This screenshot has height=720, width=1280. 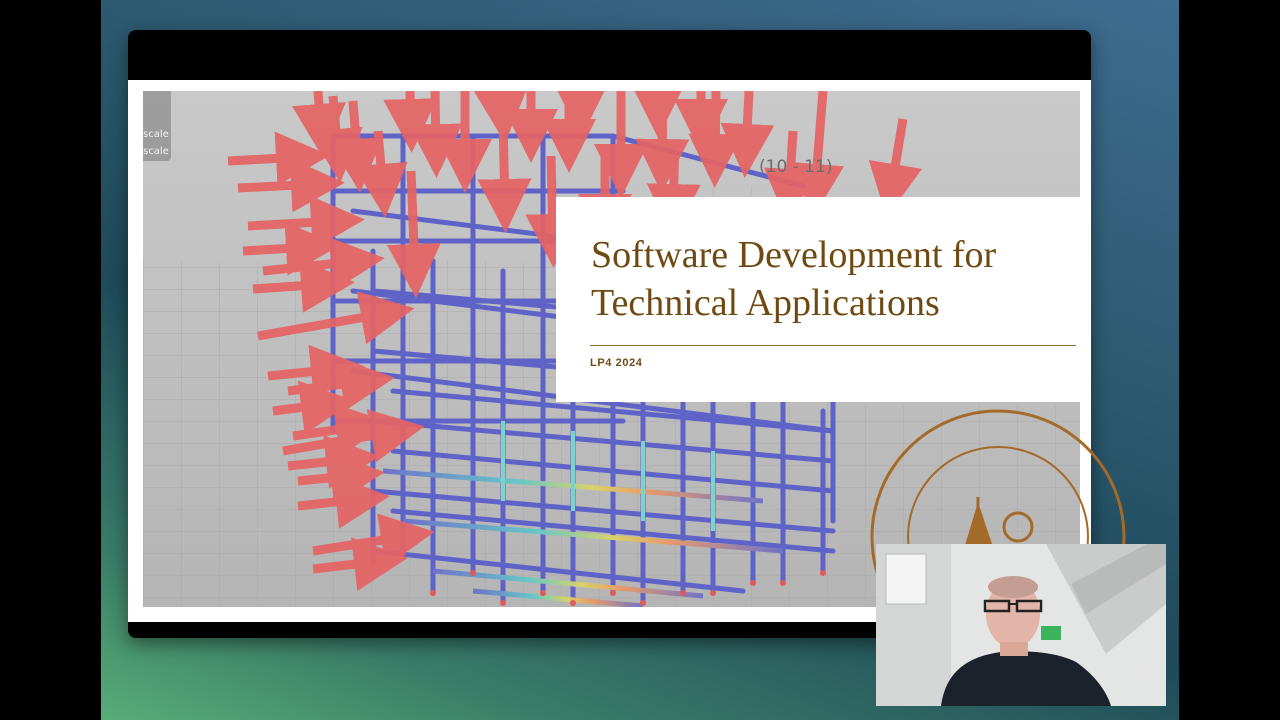 I want to click on scale-label-2: scale, so click(x=156, y=151).